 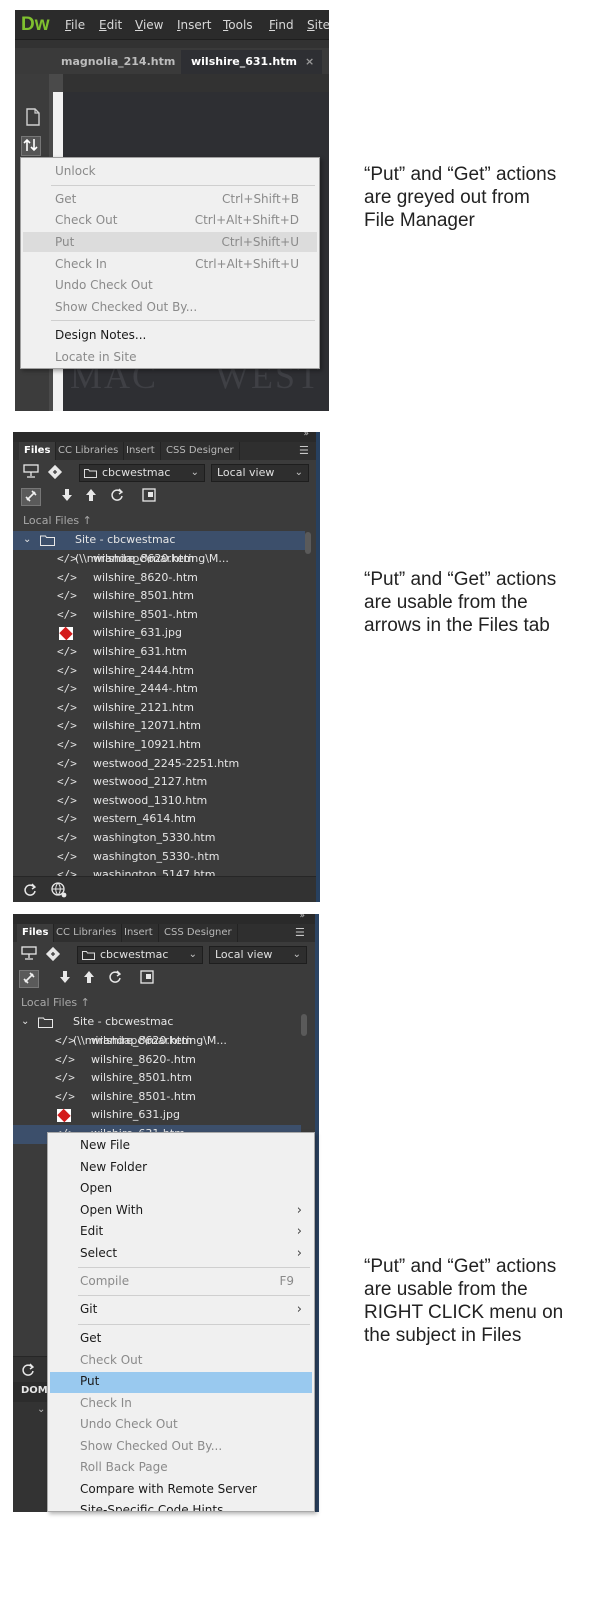 What do you see at coordinates (124, 1468) in the screenshot?
I see `menu-roll-back-page: Roll Back Page` at bounding box center [124, 1468].